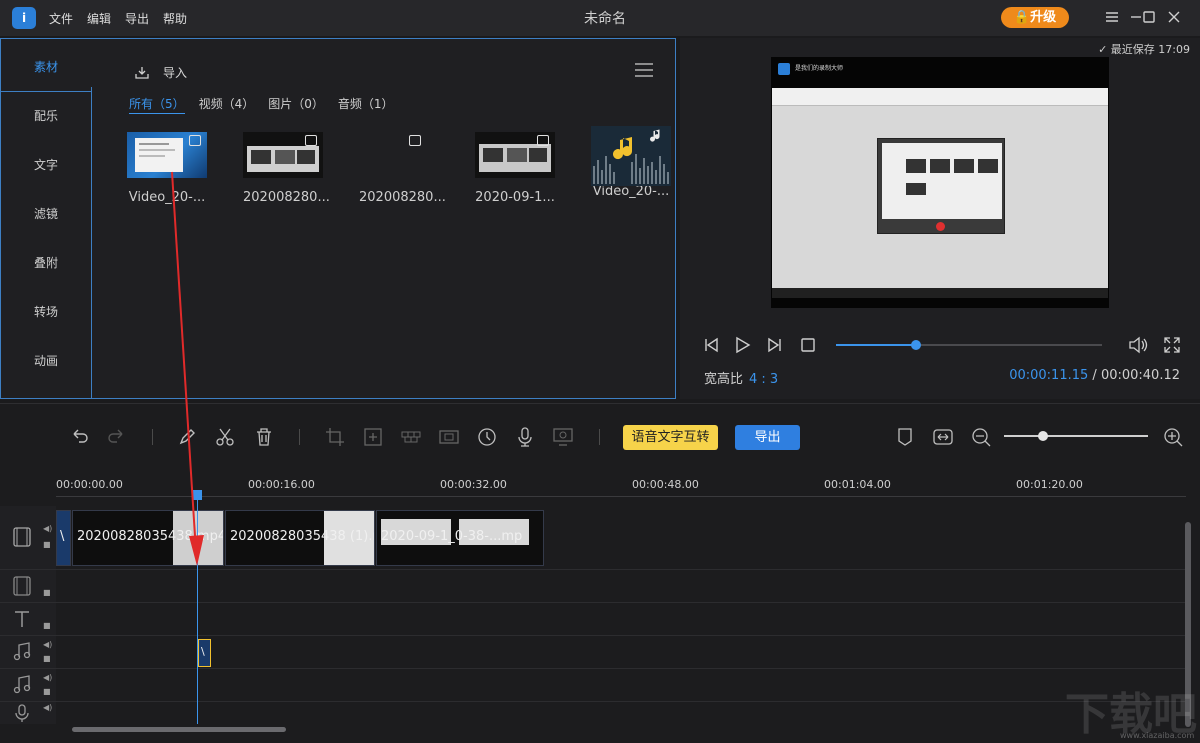  Describe the element at coordinates (1049, 375) in the screenshot. I see `current-time: 00:00:11.15` at that location.